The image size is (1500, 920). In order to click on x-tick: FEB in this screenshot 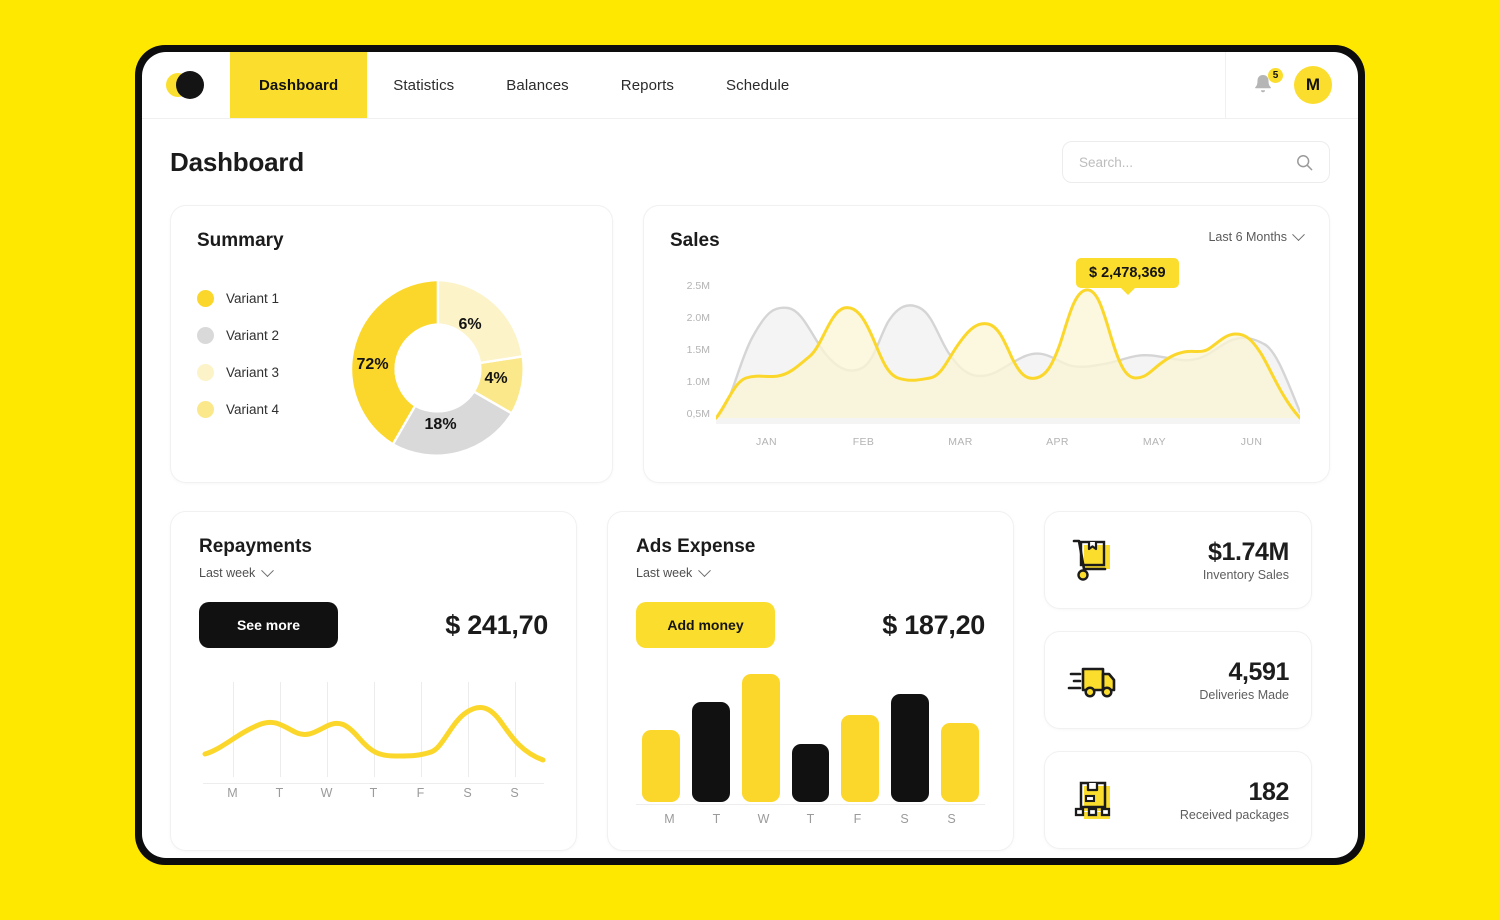, I will do `click(863, 442)`.